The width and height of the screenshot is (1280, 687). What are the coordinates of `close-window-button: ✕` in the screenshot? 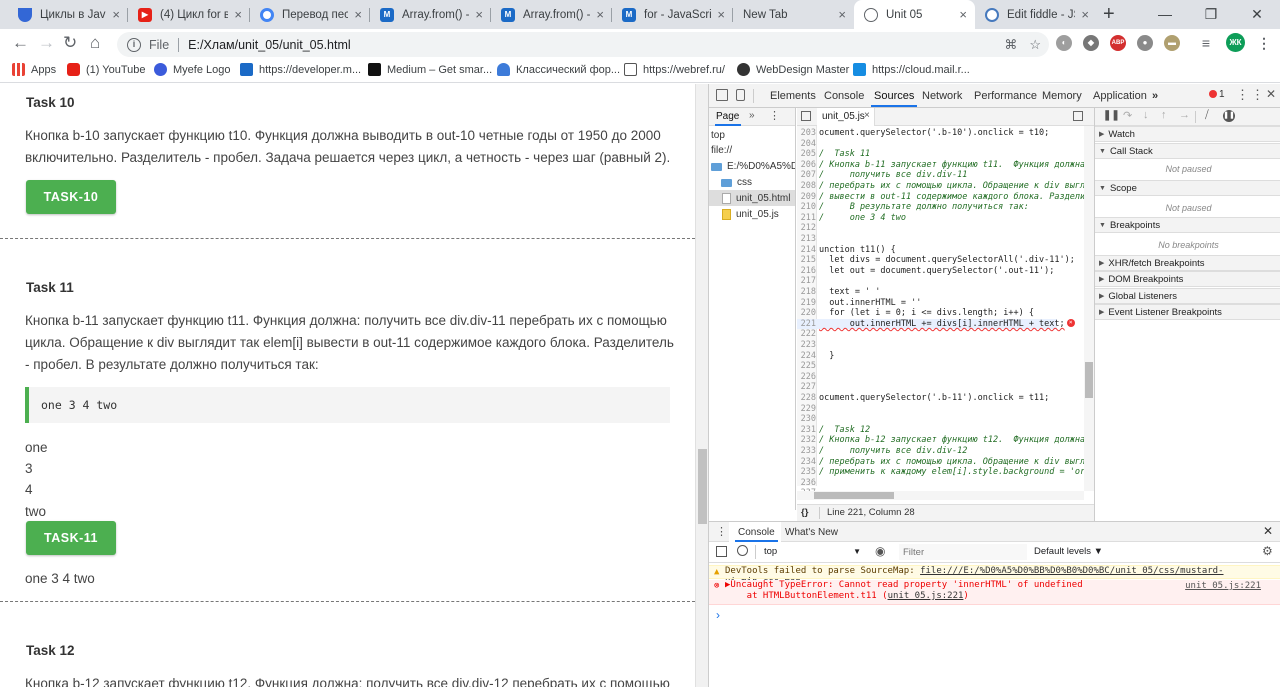 It's located at (1257, 14).